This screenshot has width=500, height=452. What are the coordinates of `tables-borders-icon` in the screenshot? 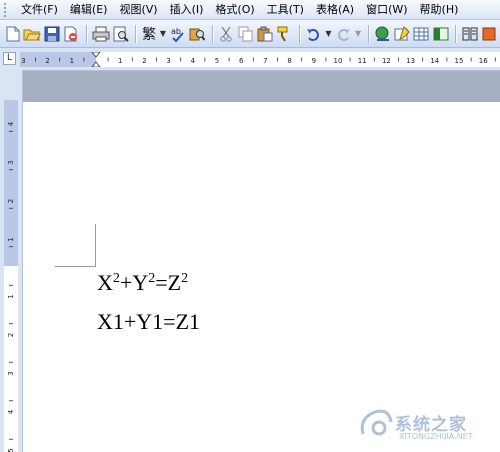 It's located at (401, 34).